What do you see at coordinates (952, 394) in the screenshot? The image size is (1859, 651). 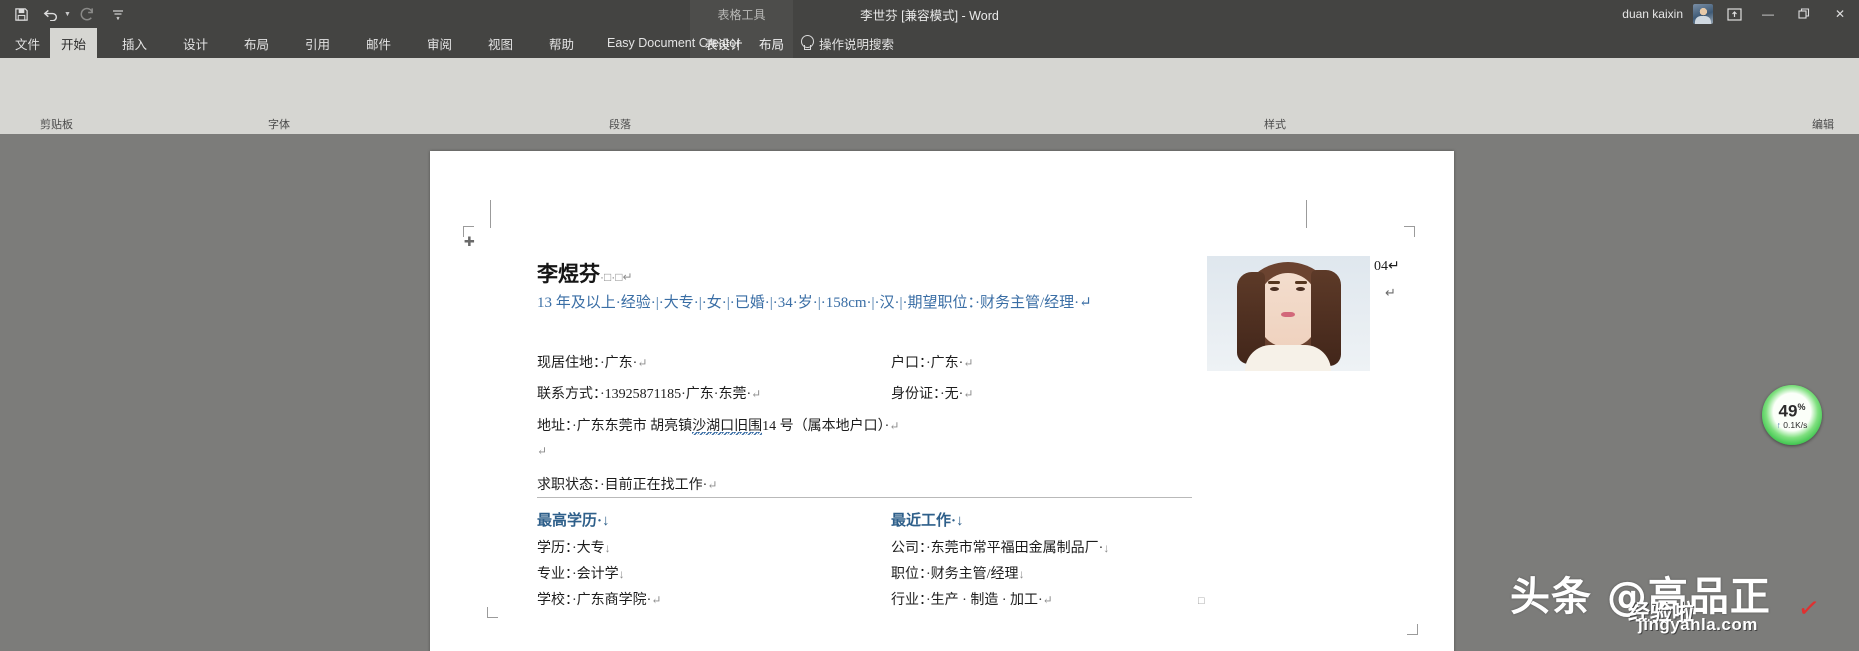 I see `field-value: ·无·` at bounding box center [952, 394].